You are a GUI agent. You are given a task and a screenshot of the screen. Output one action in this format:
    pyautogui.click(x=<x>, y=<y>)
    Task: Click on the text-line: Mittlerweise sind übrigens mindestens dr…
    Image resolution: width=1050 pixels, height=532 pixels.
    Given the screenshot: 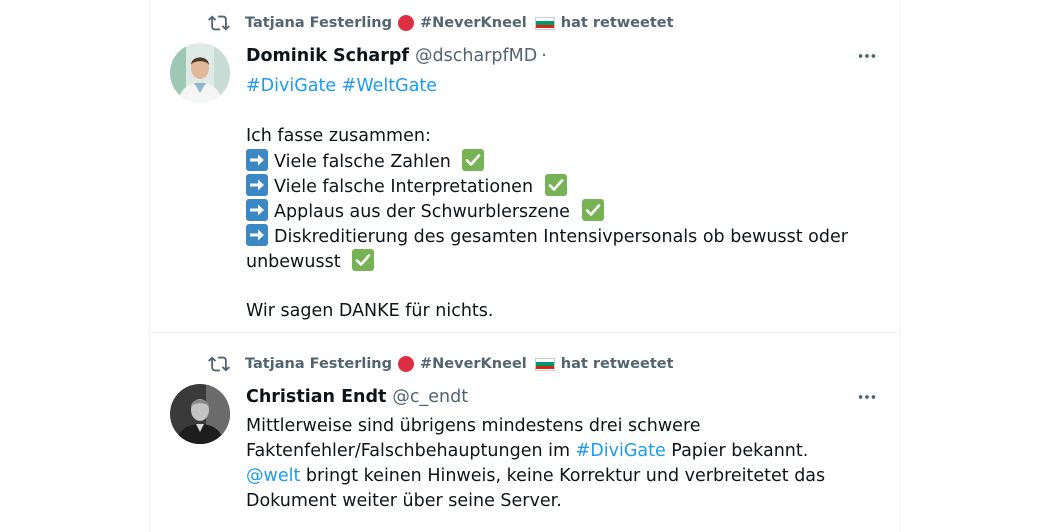 What is the action you would take?
    pyautogui.click(x=473, y=426)
    